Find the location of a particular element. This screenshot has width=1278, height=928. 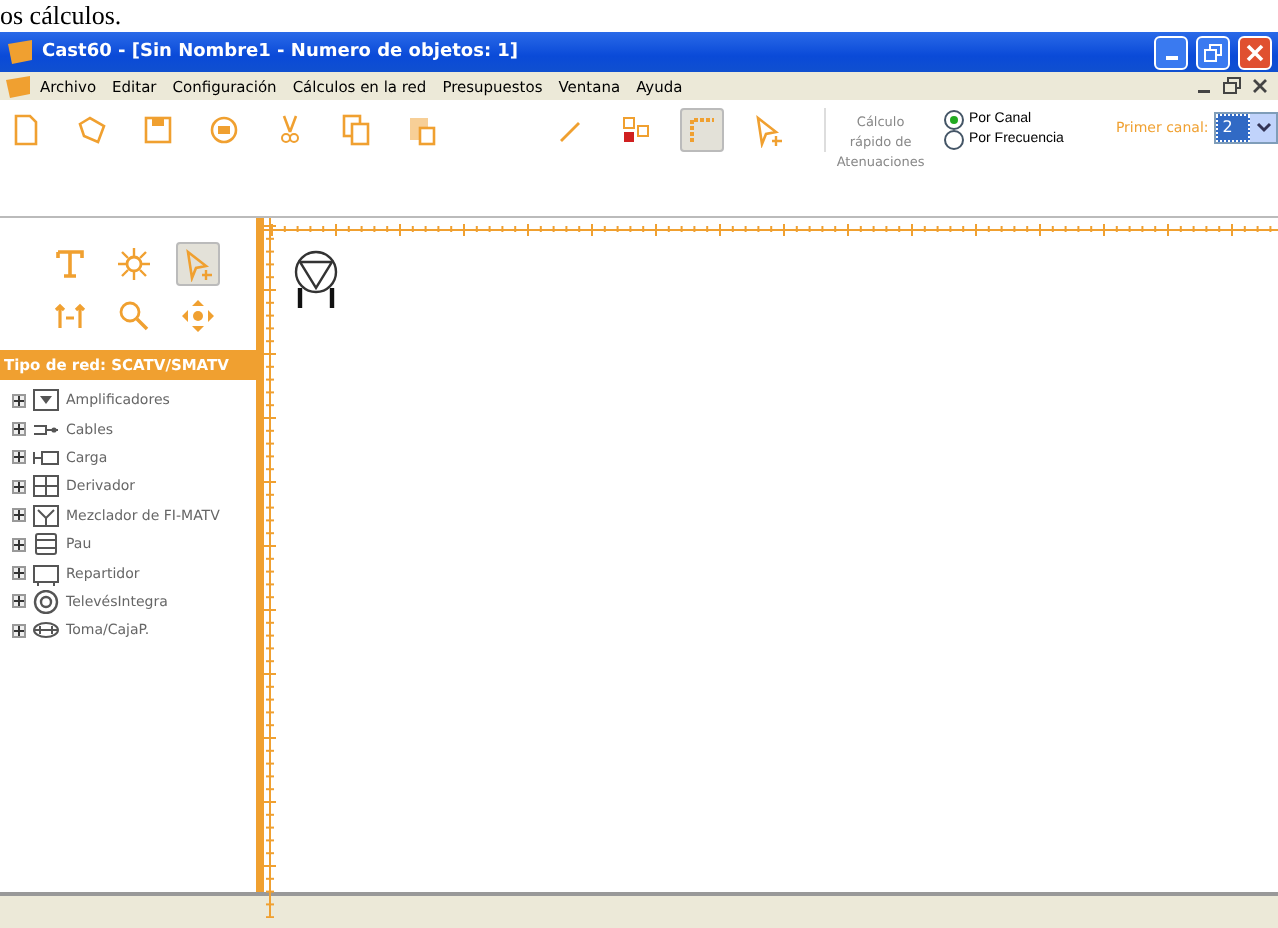

close-icon is located at coordinates (1255, 52).